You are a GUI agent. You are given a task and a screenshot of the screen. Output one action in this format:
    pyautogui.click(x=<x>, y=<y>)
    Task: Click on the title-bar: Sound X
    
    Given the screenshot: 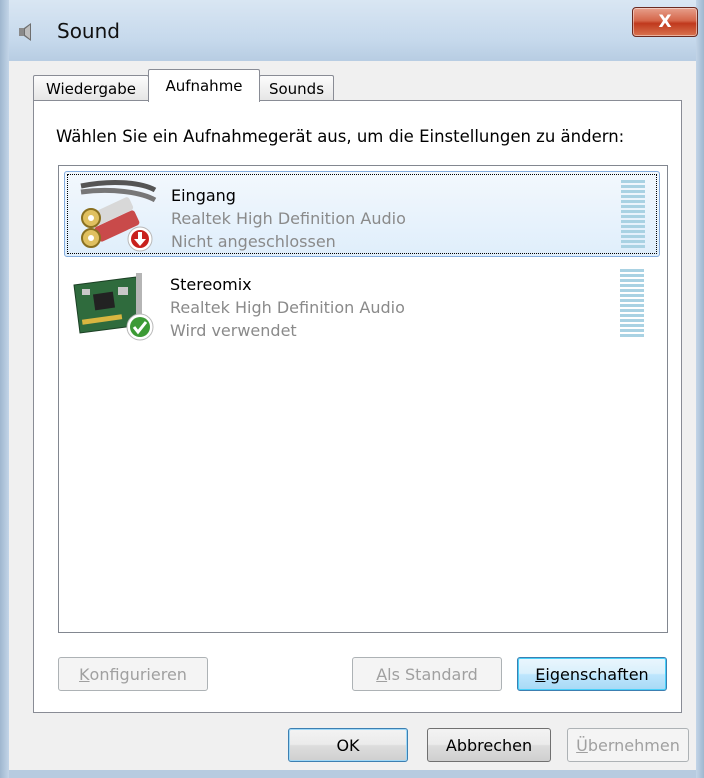 What is the action you would take?
    pyautogui.click(x=352, y=30)
    